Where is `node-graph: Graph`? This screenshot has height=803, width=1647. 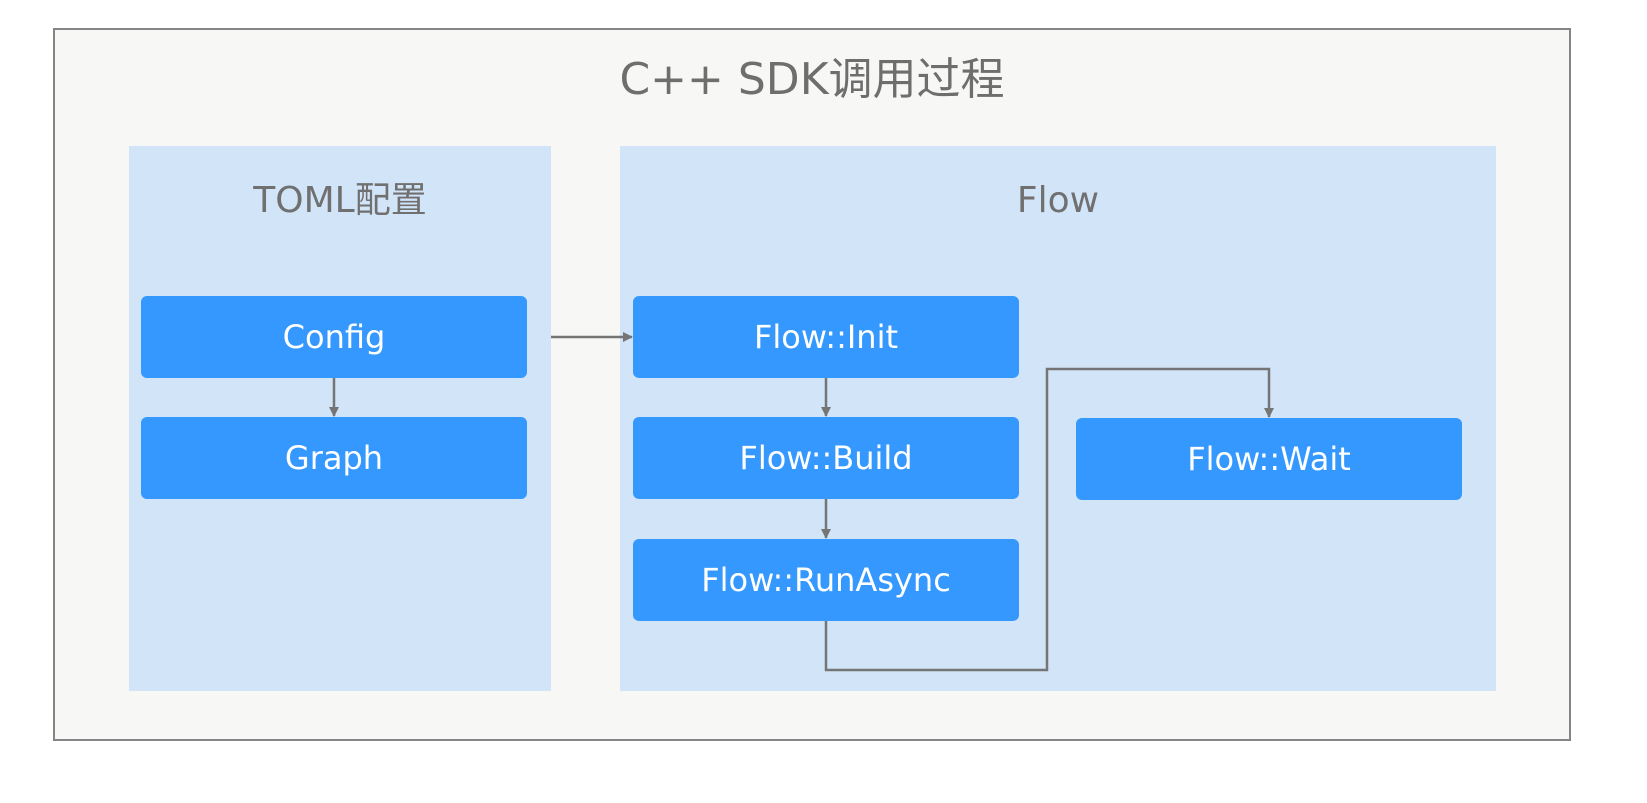
node-graph: Graph is located at coordinates (334, 458).